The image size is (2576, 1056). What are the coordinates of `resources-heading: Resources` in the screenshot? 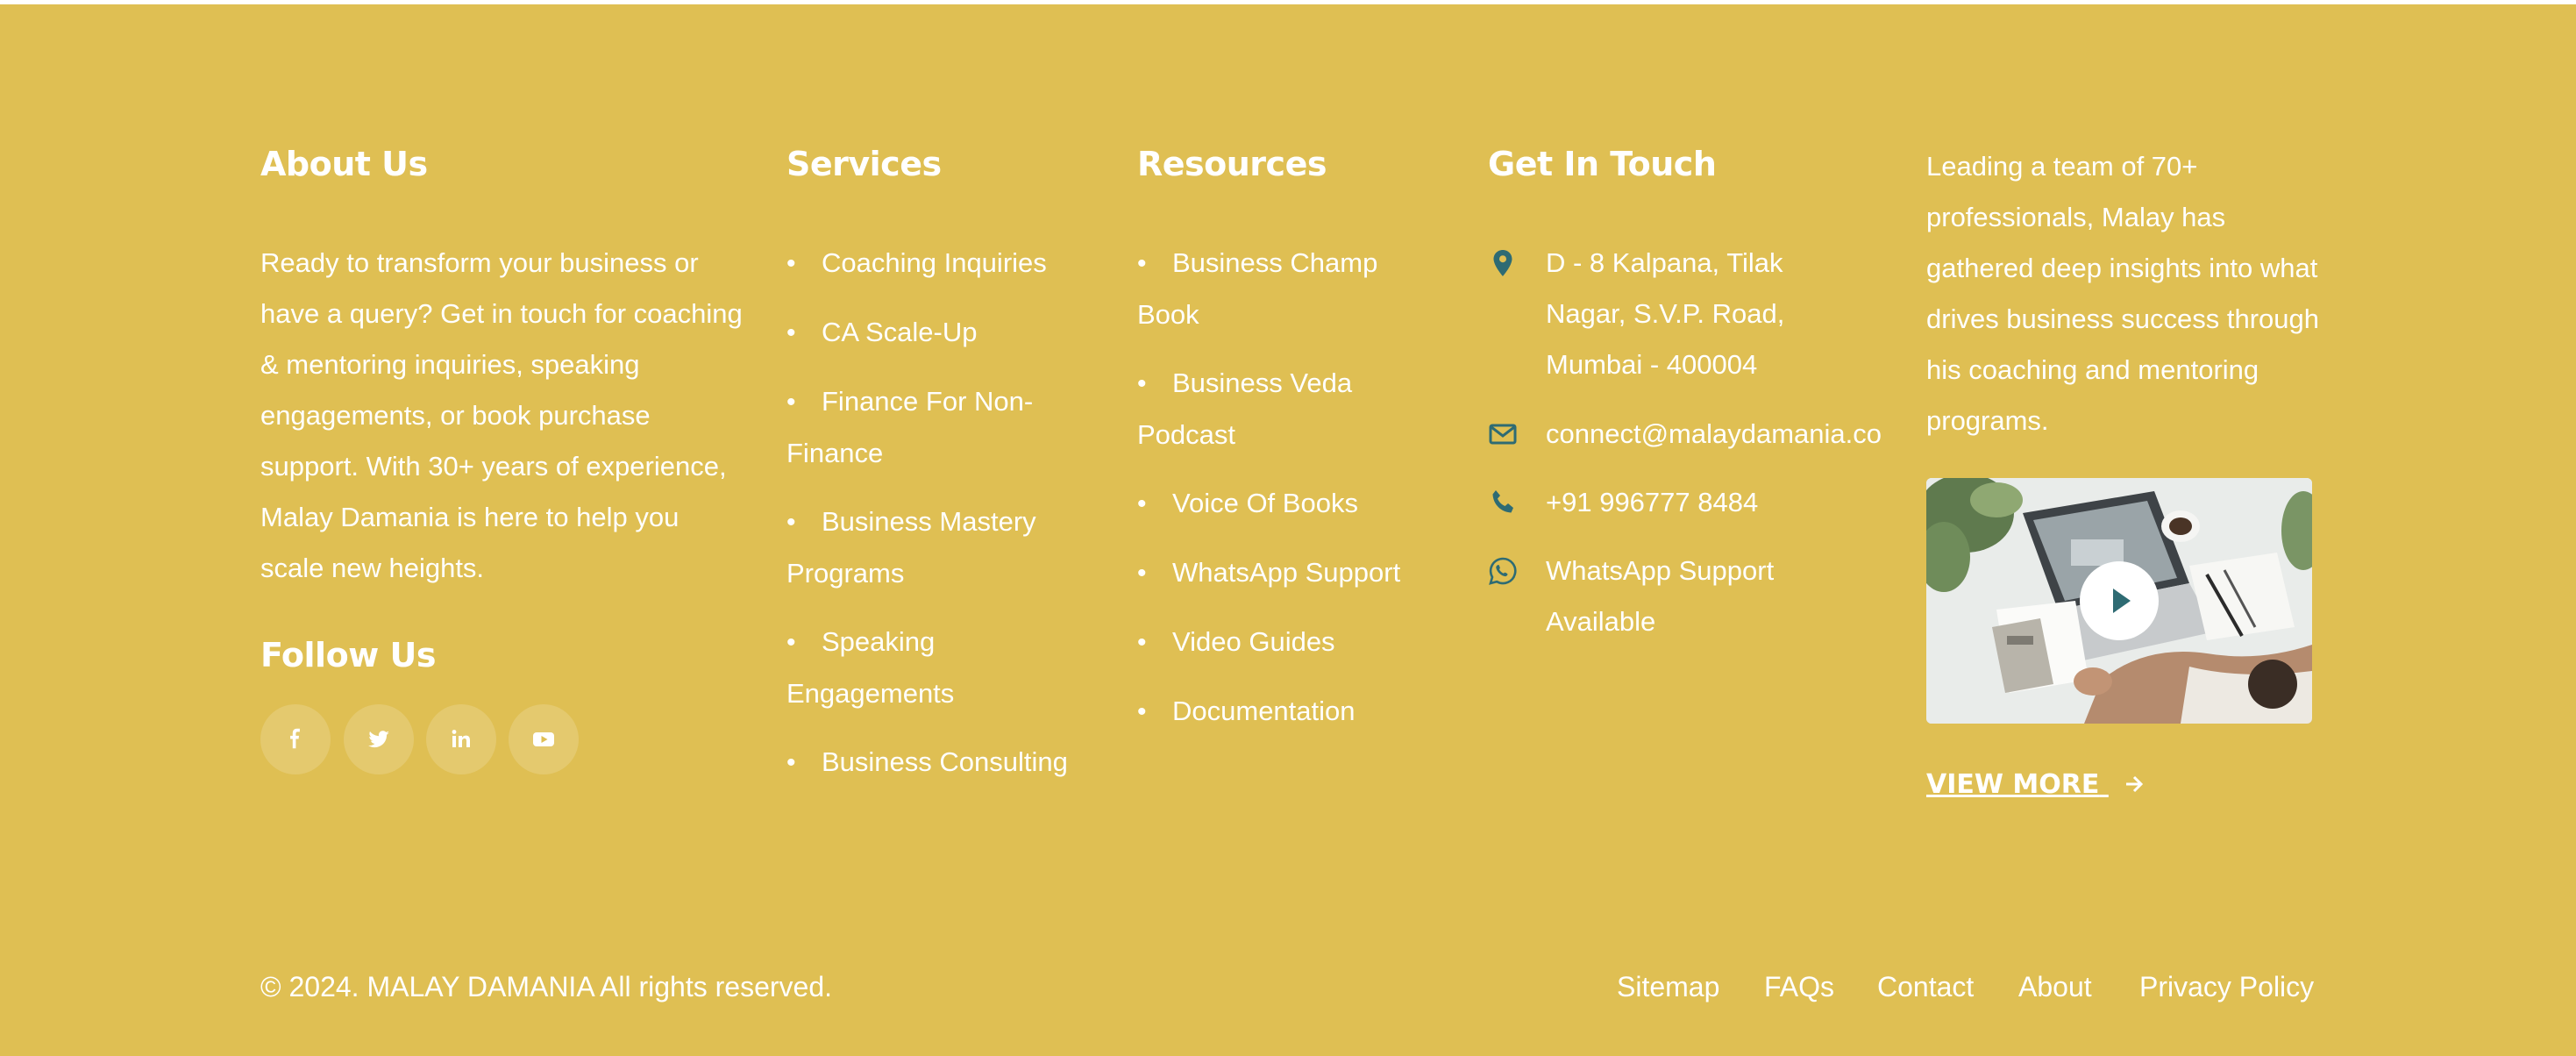 It's located at (1232, 164).